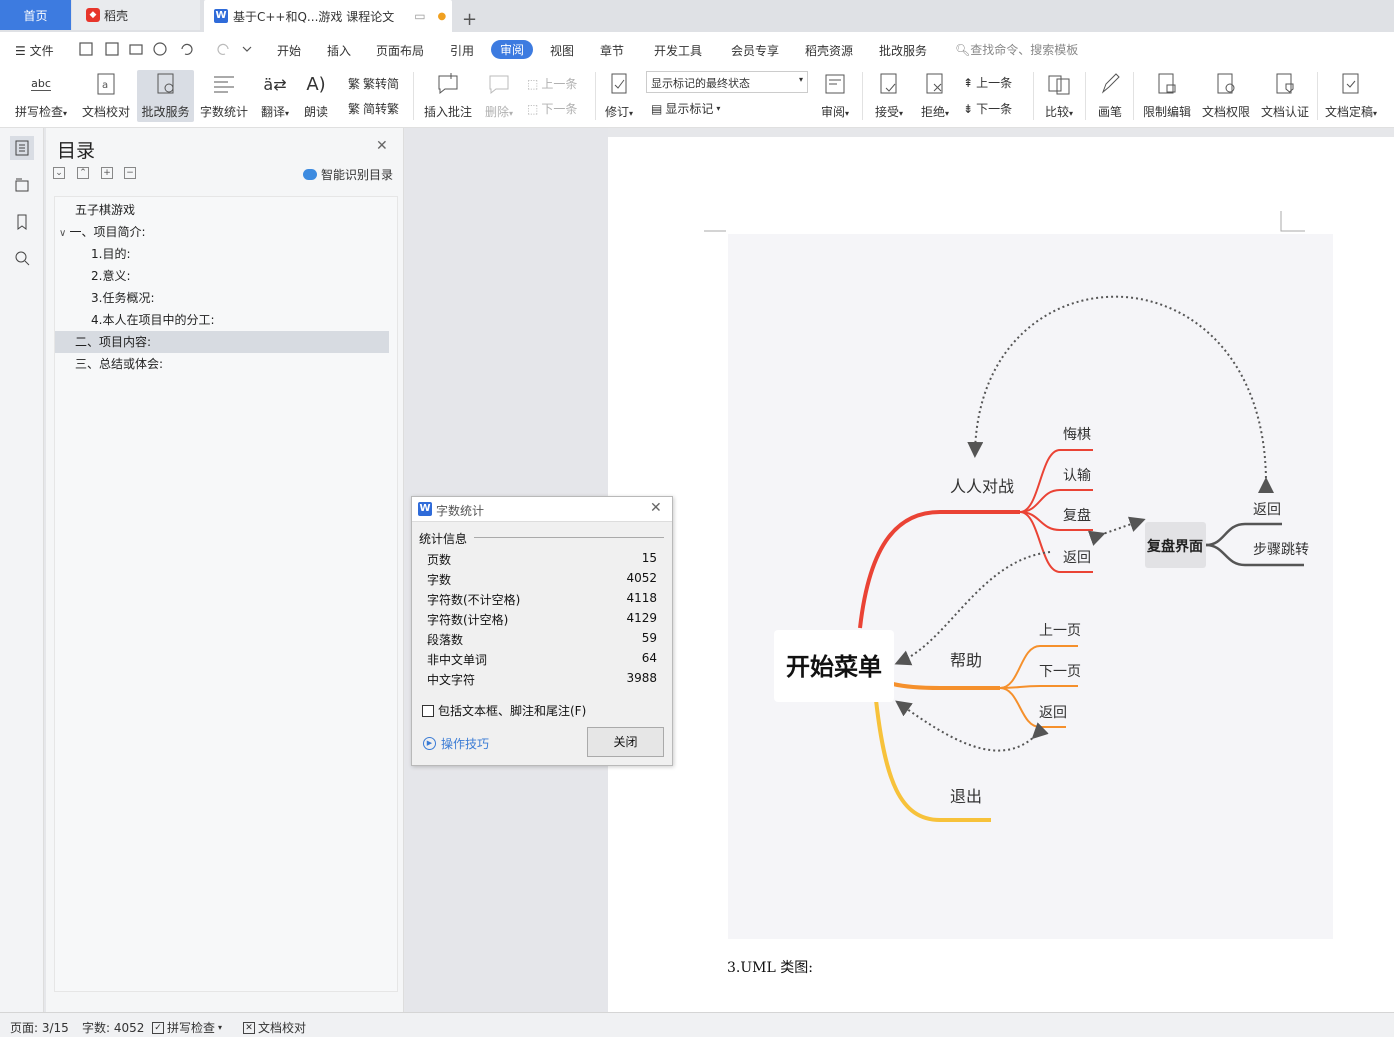 This screenshot has height=1037, width=1394. What do you see at coordinates (935, 84) in the screenshot?
I see `reject-icon` at bounding box center [935, 84].